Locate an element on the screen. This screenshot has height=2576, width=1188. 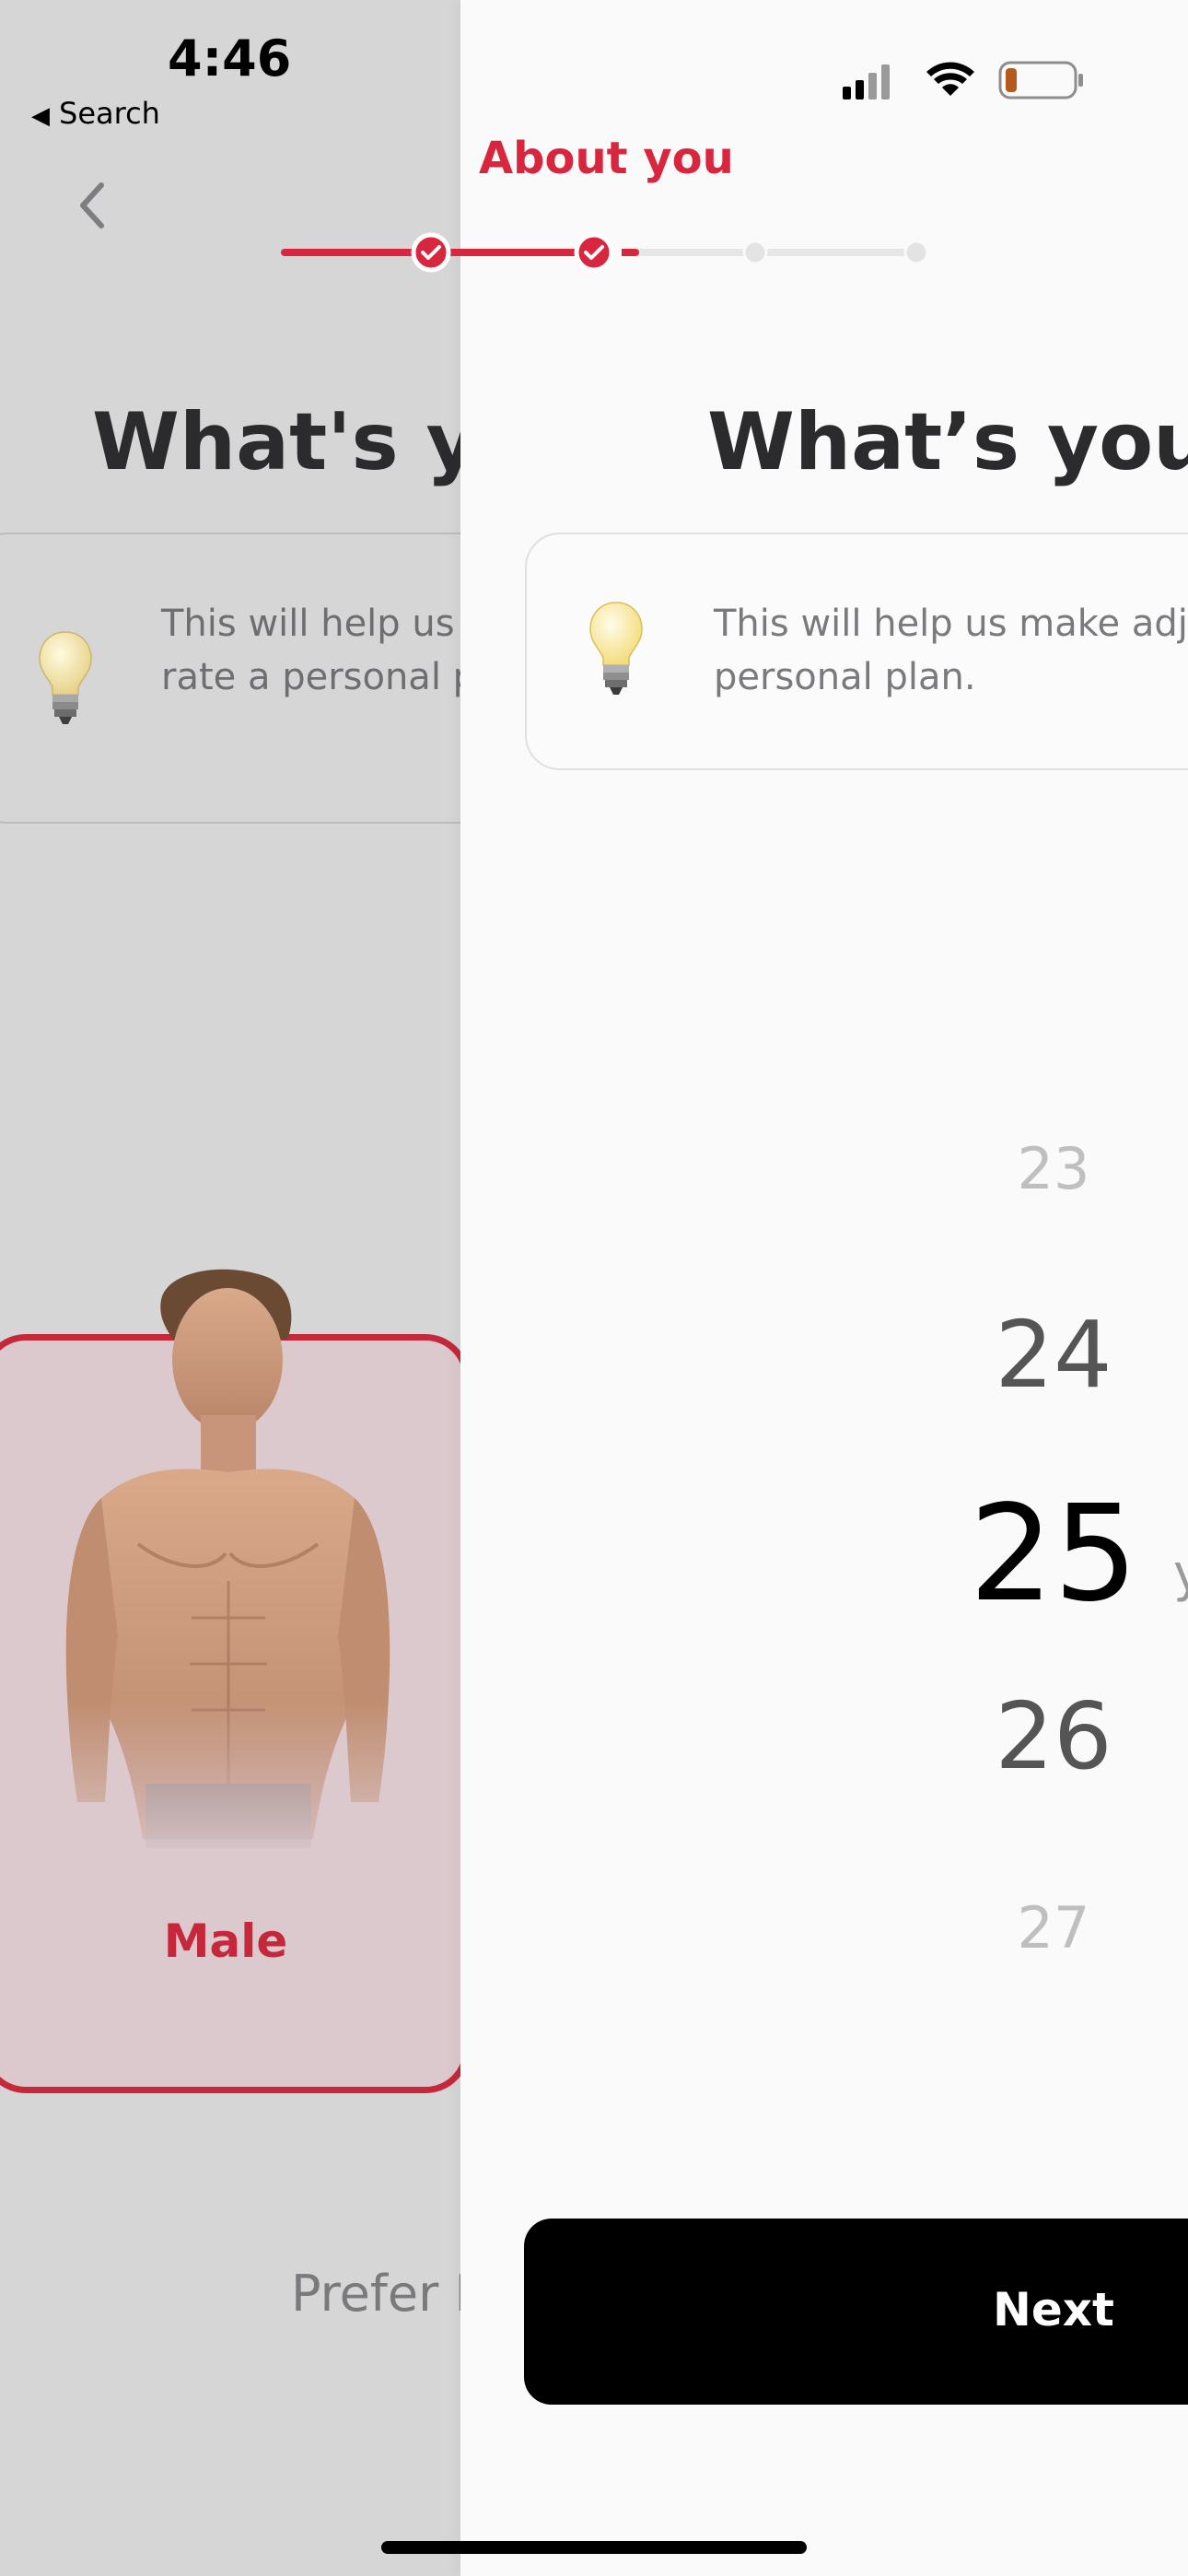
male-figure-image is located at coordinates (230, 1573).